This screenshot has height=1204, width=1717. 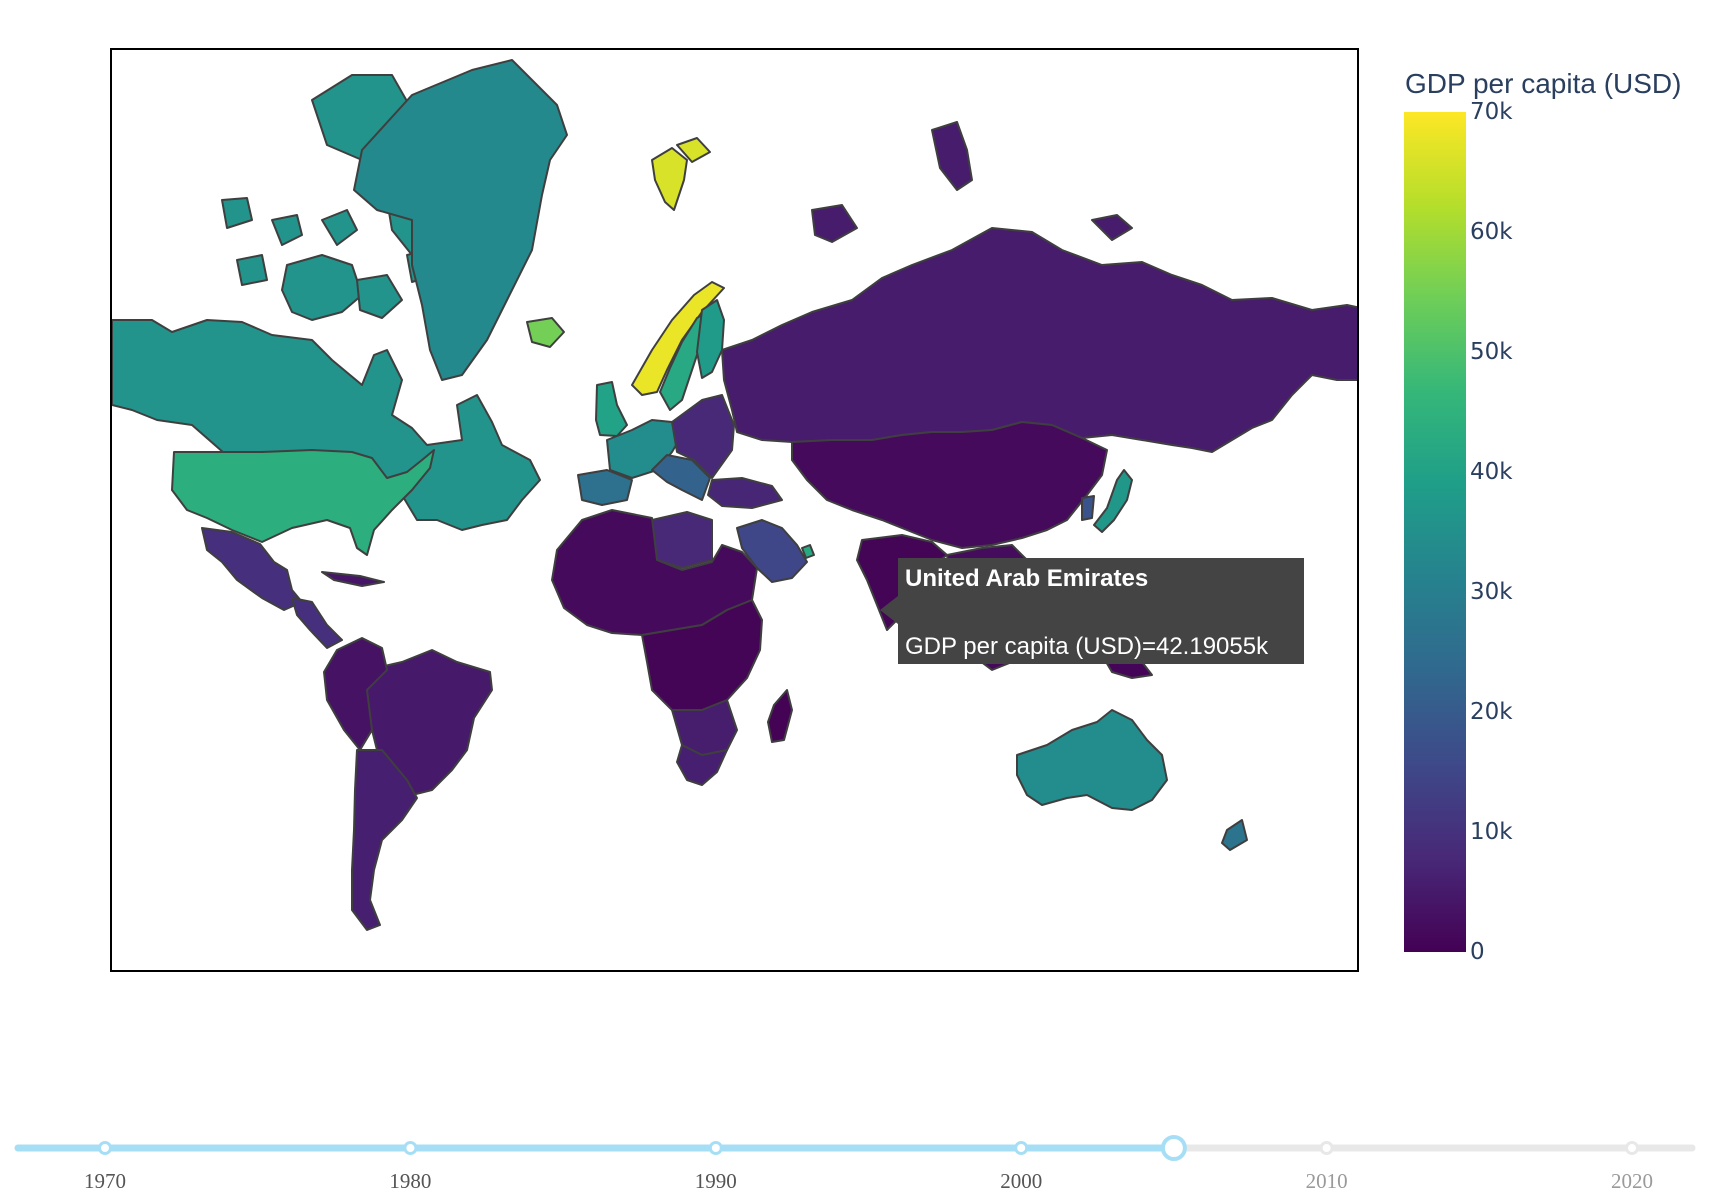 What do you see at coordinates (1435, 532) in the screenshot?
I see `colorbar` at bounding box center [1435, 532].